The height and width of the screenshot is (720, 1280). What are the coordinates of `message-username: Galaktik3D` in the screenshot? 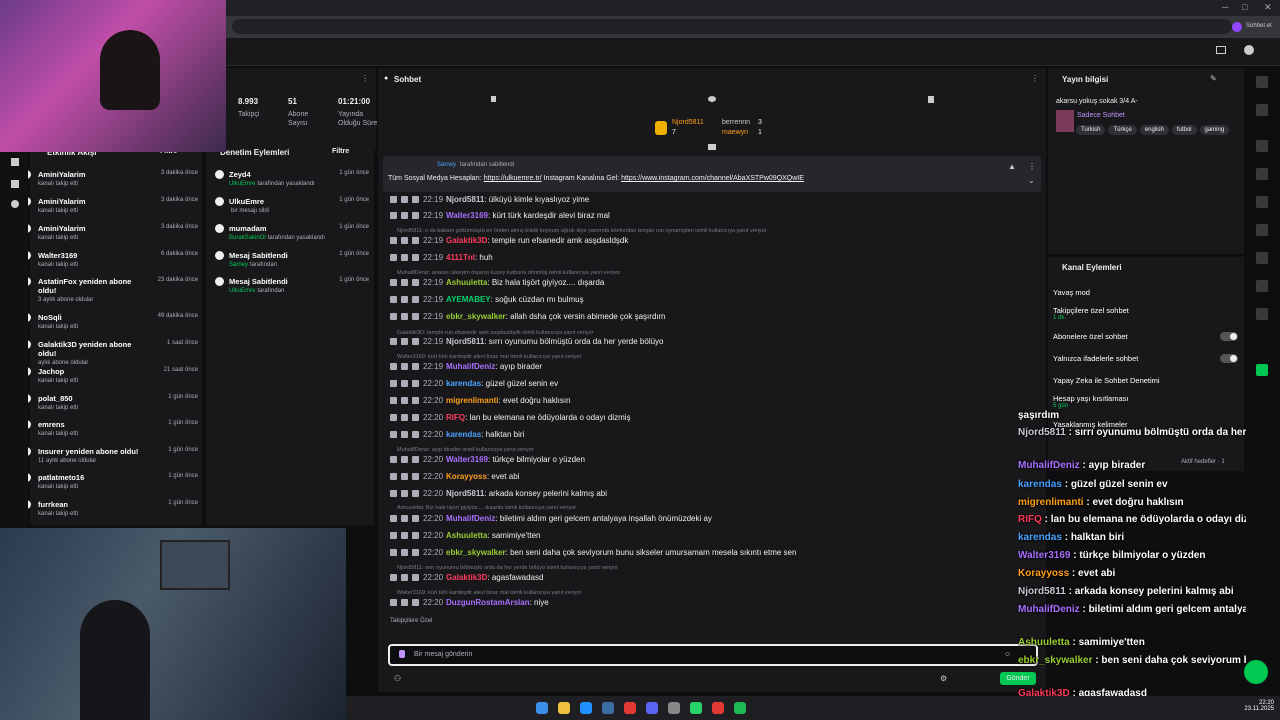 It's located at (466, 577).